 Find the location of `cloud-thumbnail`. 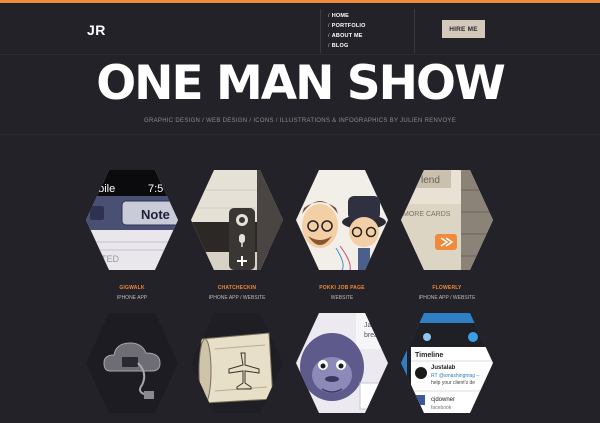

cloud-thumbnail is located at coordinates (132, 363).